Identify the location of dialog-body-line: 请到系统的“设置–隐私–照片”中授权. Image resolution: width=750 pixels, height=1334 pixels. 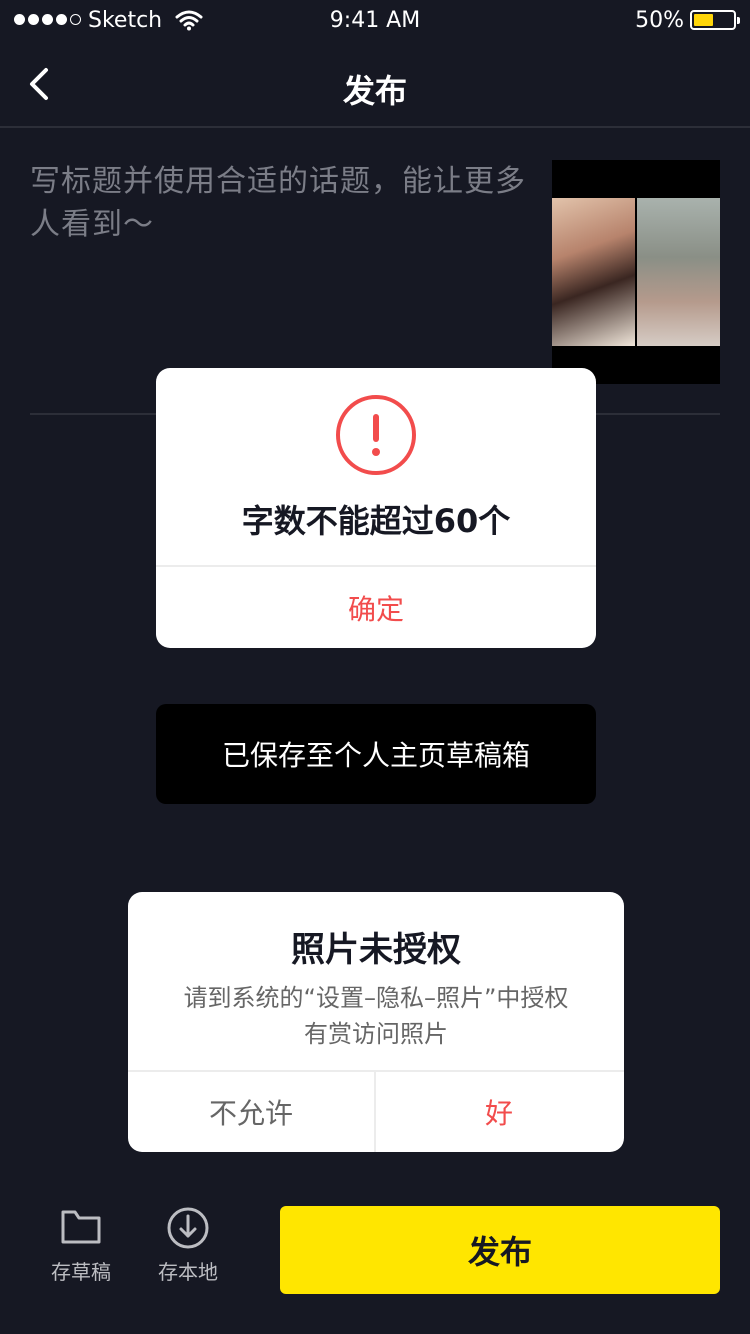
(376, 998).